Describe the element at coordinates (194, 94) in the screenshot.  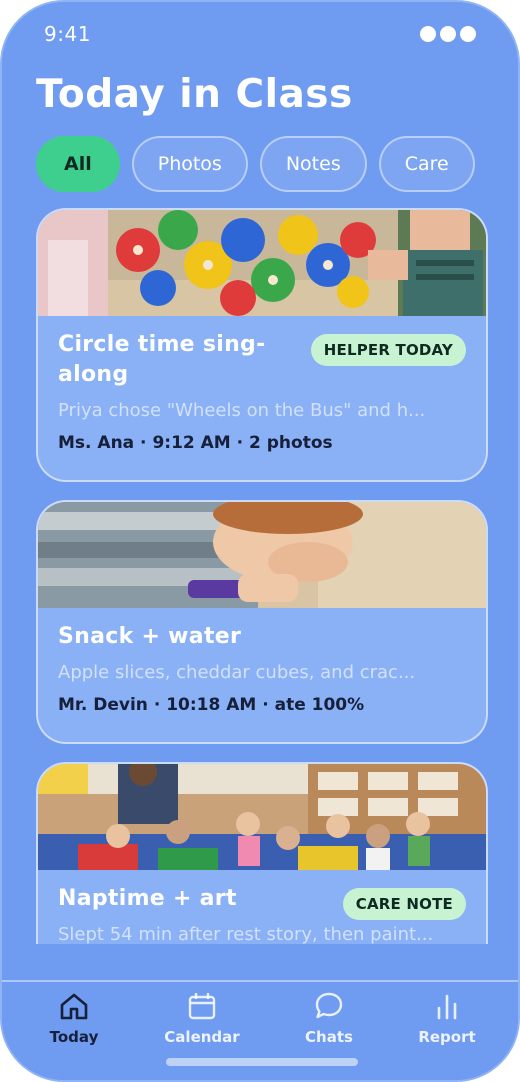
I see `page-title: Today in Class` at that location.